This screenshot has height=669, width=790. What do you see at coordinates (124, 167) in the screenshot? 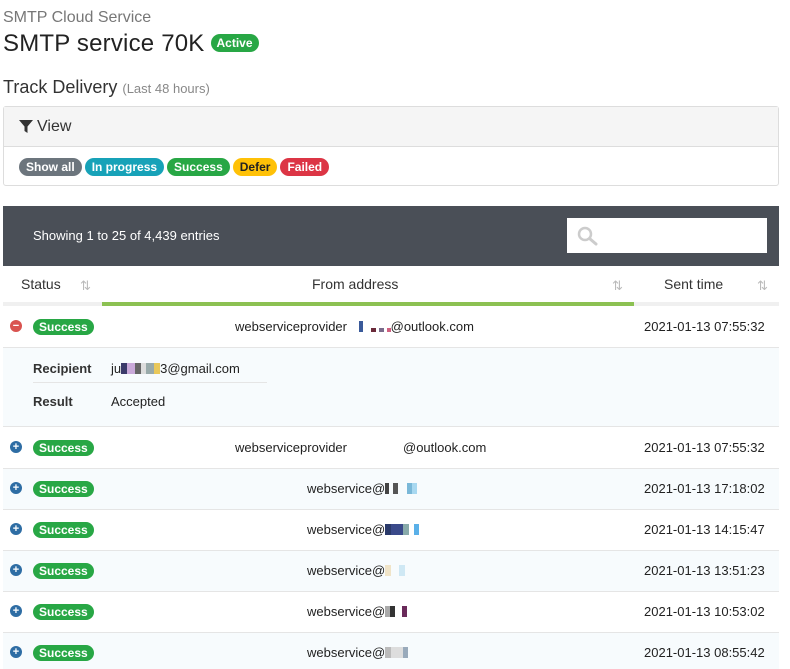
I see `filter-in-progress: In progress` at bounding box center [124, 167].